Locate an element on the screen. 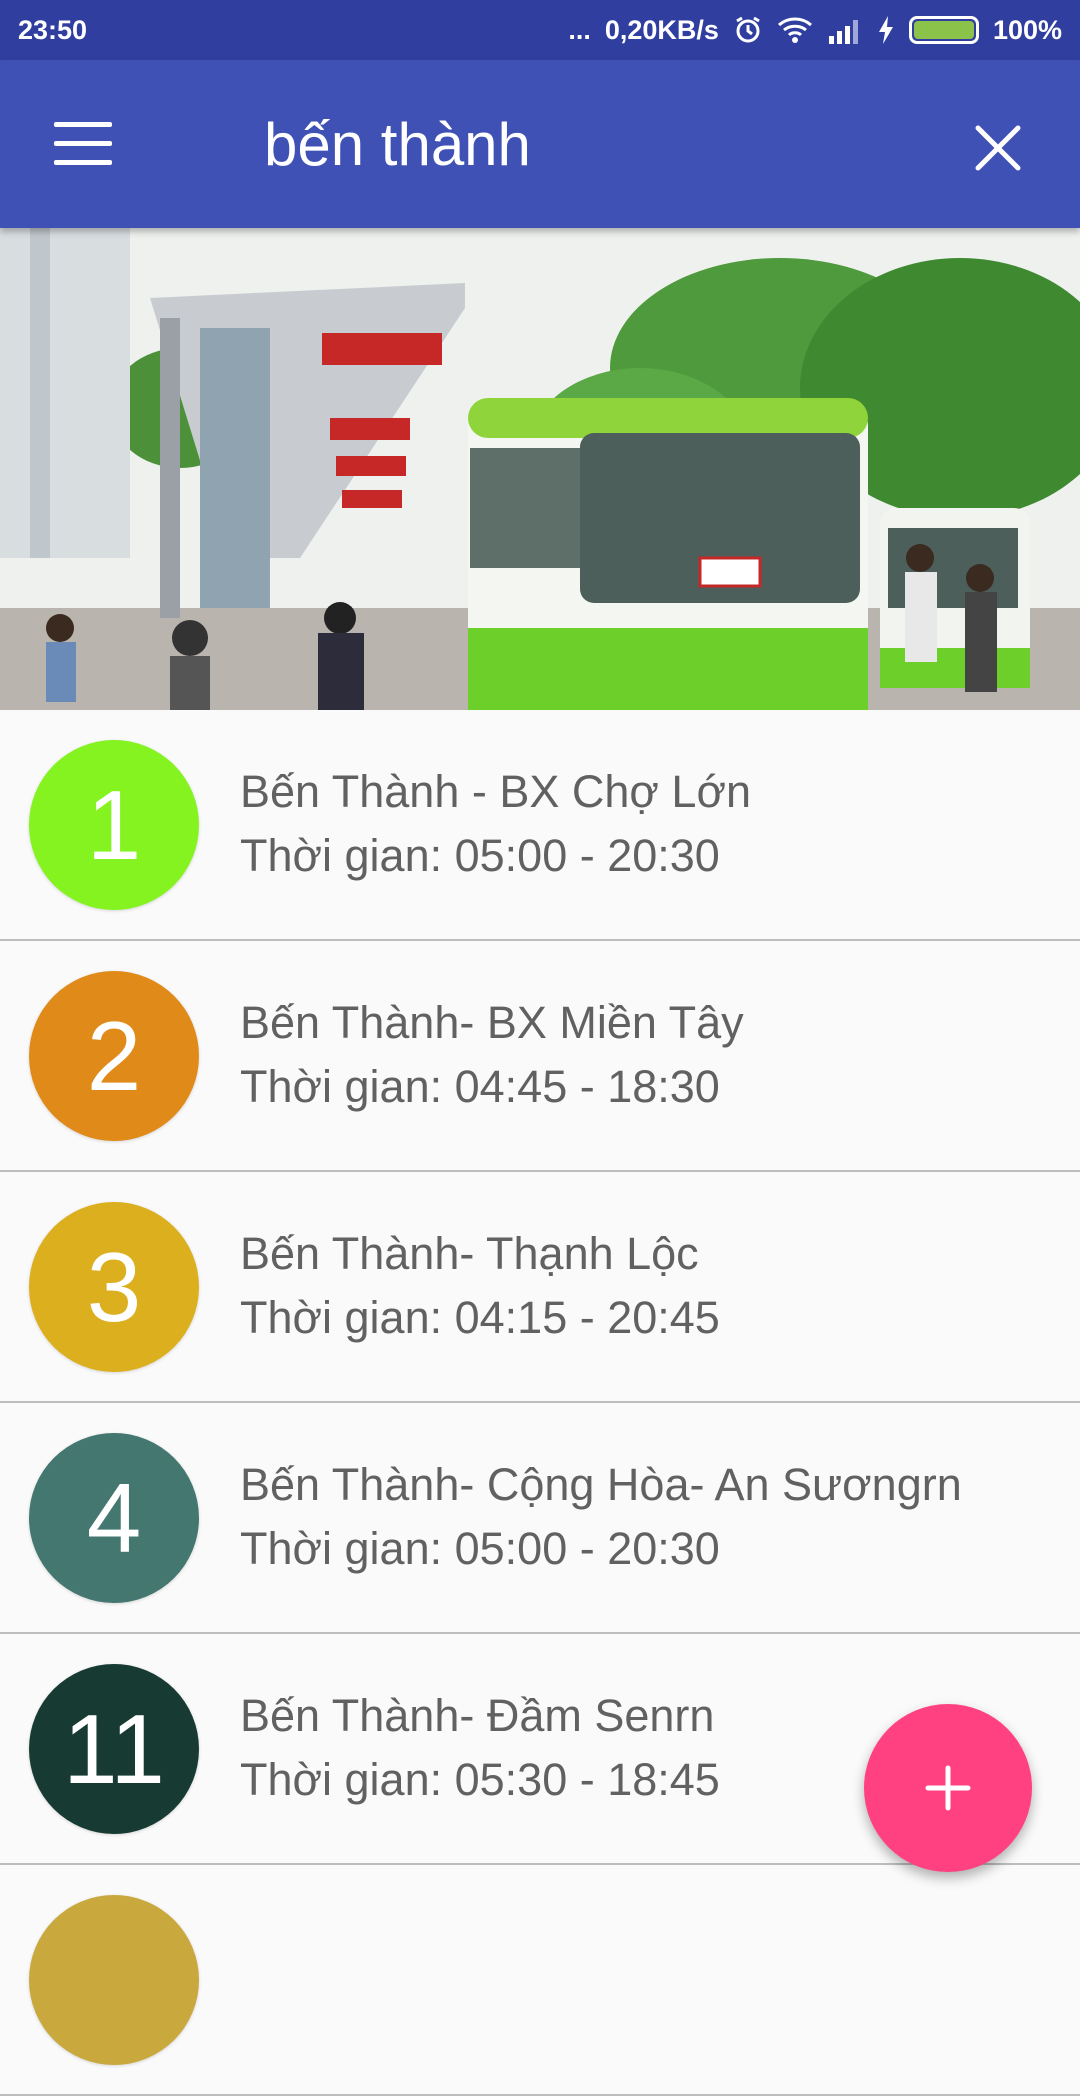 The width and height of the screenshot is (1080, 2096). route-title: Bến Thành - BX Chợ Lớn is located at coordinates (495, 791).